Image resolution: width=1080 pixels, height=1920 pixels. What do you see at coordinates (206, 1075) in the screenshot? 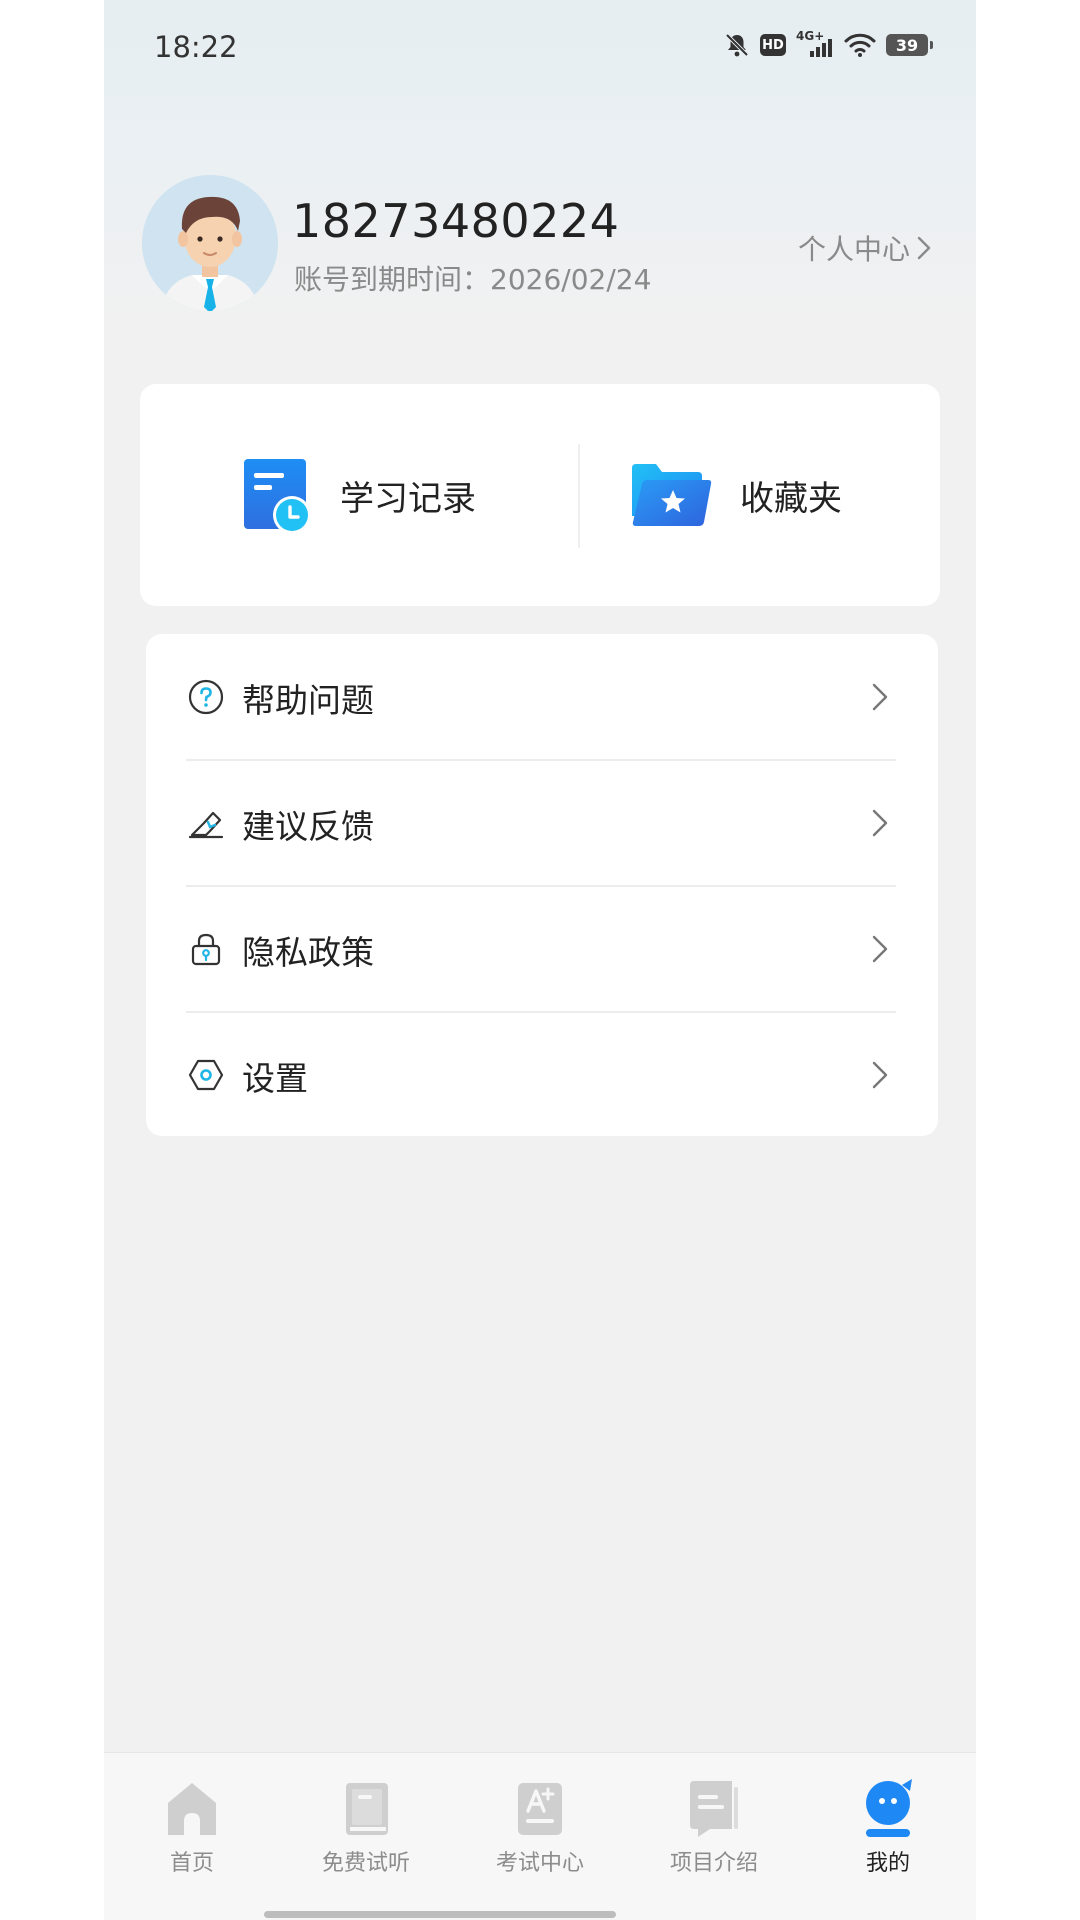
I see `settings-icon` at bounding box center [206, 1075].